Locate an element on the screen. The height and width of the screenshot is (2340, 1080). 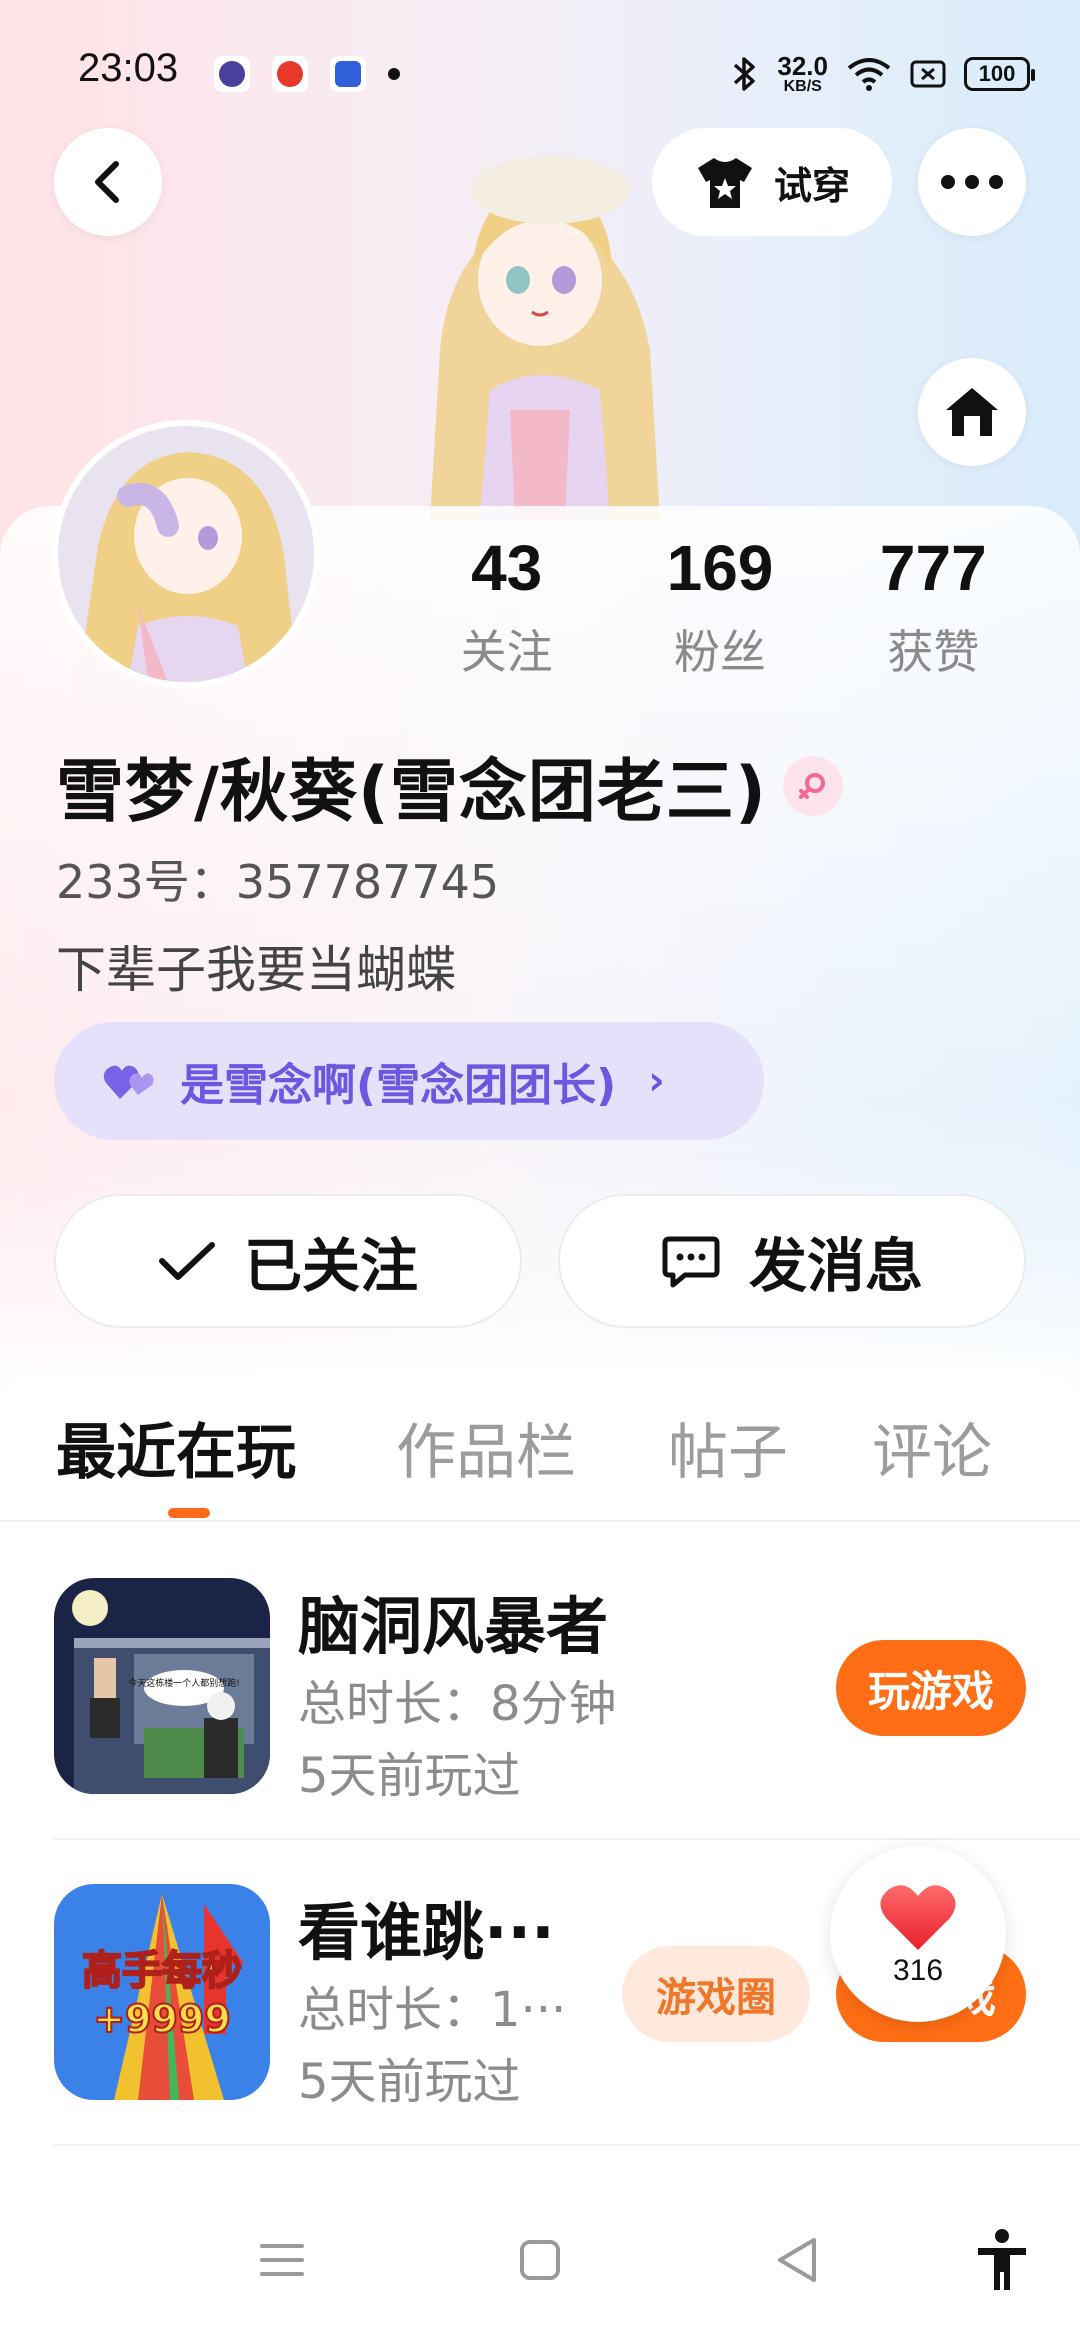
like-count: 316 is located at coordinates (918, 1970).